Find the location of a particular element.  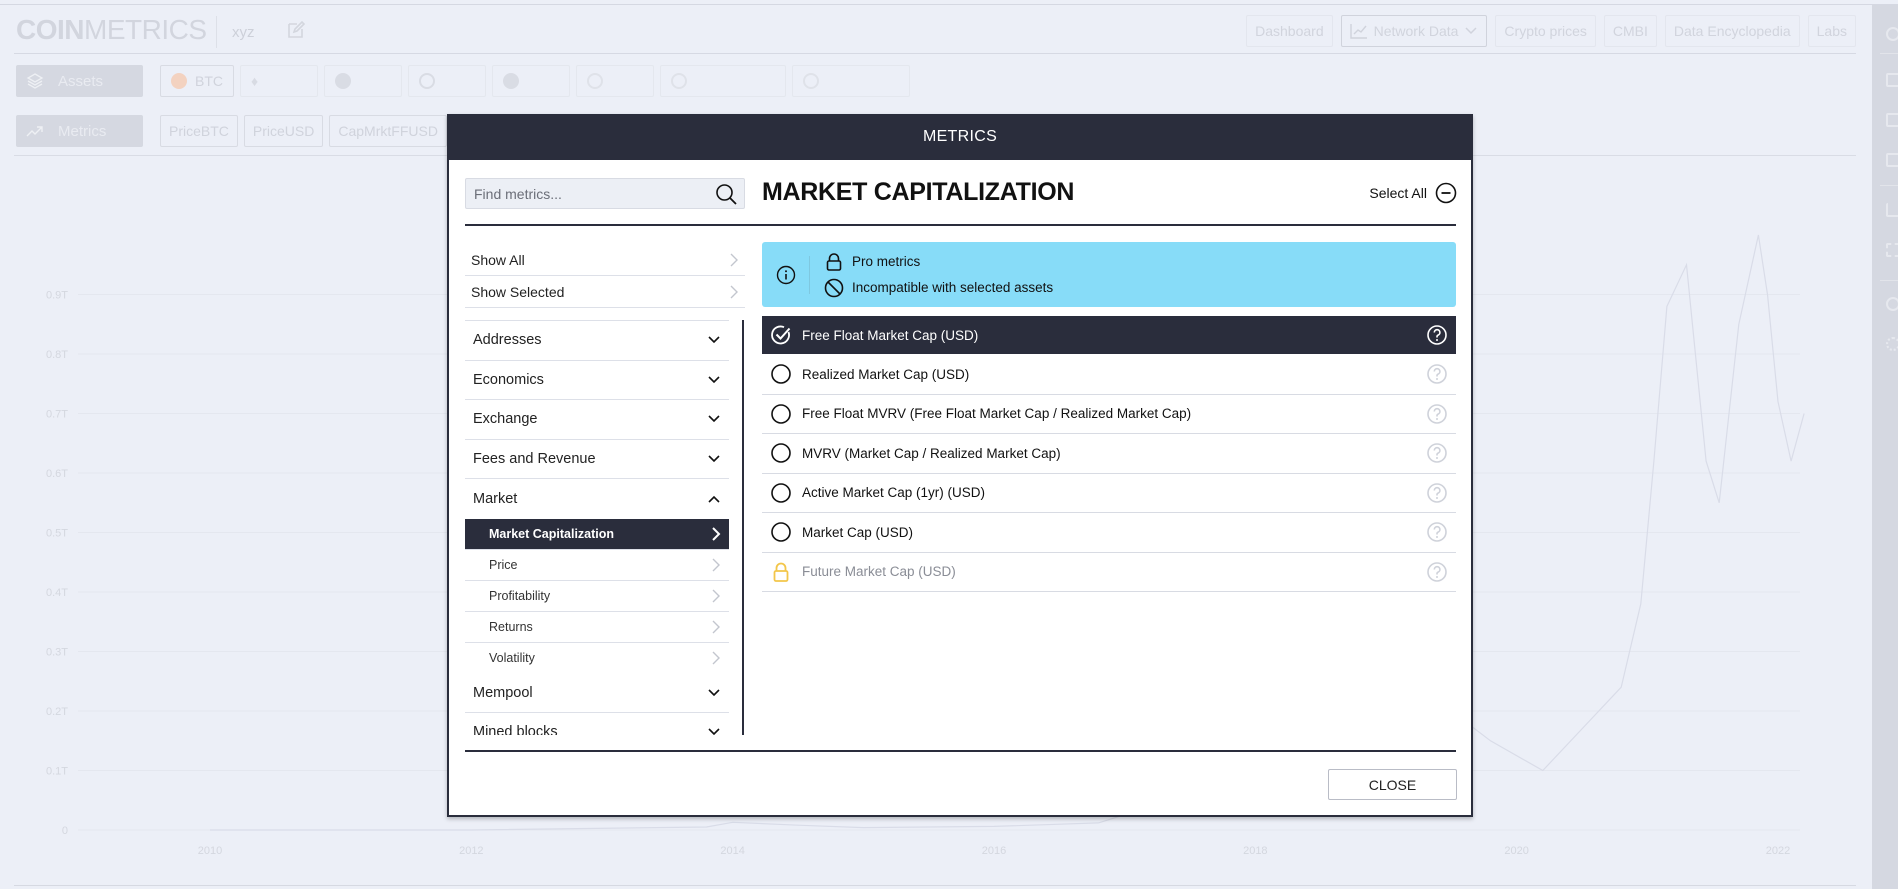

x-tick-label: 2018 is located at coordinates (1255, 851).